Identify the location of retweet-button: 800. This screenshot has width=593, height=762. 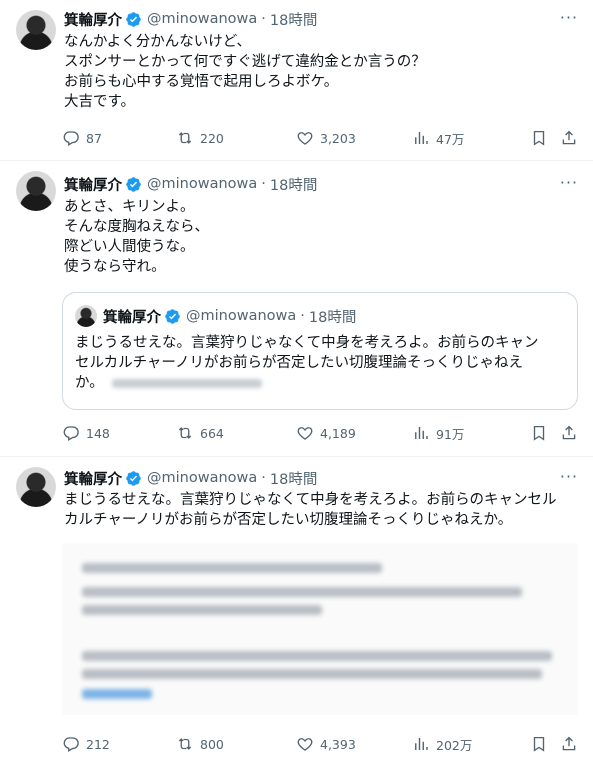
(200, 744).